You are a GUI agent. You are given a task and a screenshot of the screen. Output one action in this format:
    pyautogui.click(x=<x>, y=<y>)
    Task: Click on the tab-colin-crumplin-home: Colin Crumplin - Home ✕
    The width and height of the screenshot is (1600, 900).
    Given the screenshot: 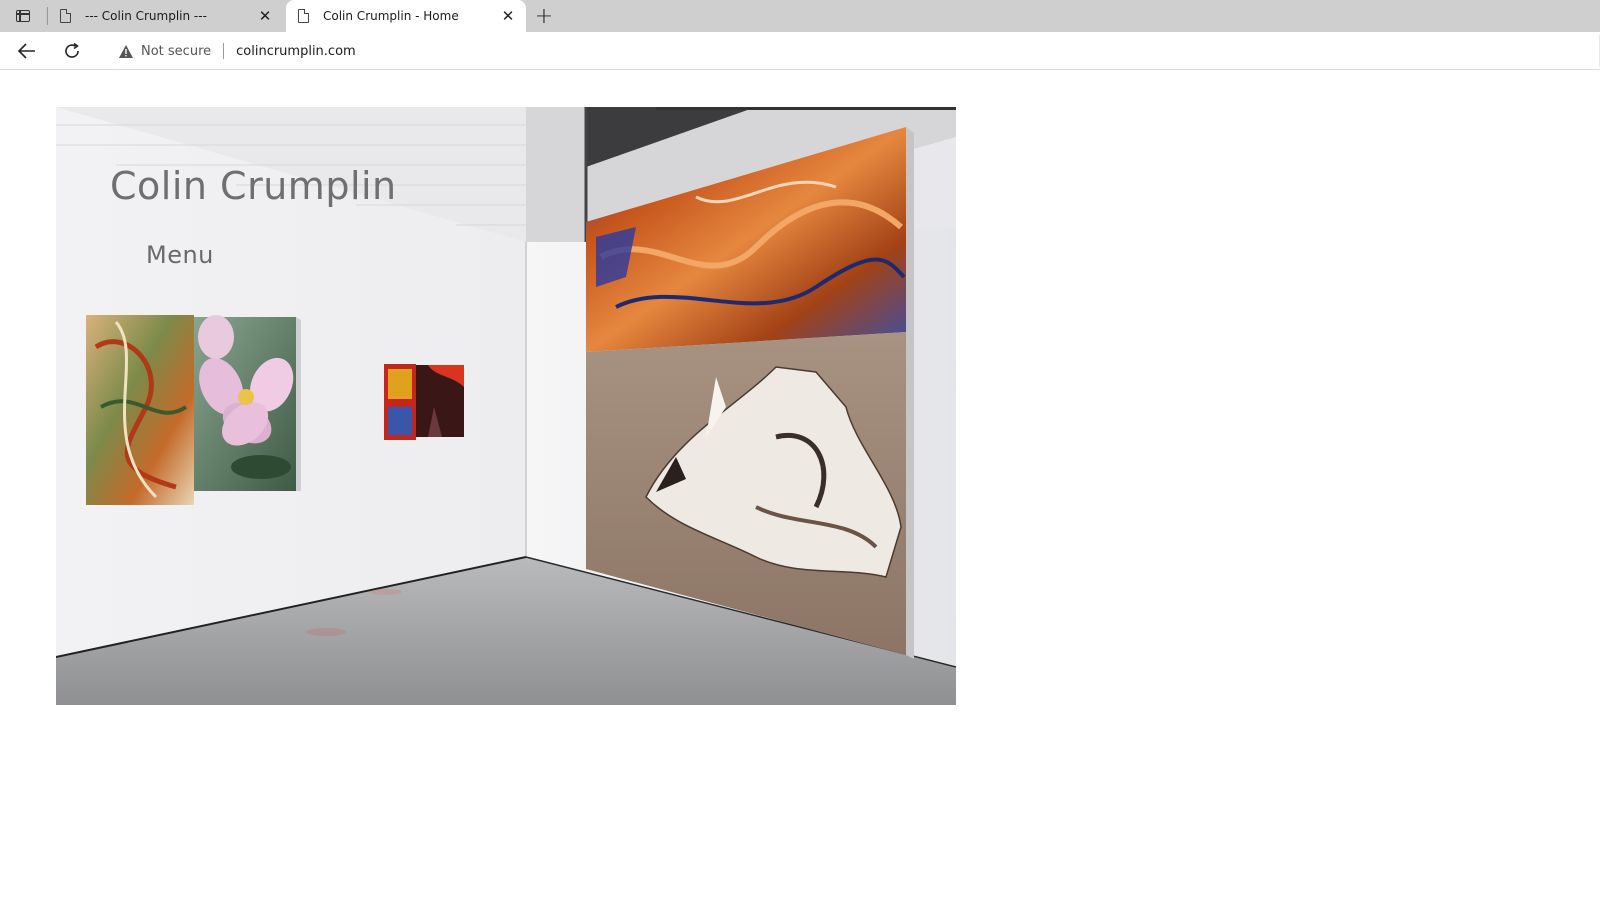 What is the action you would take?
    pyautogui.click(x=406, y=16)
    